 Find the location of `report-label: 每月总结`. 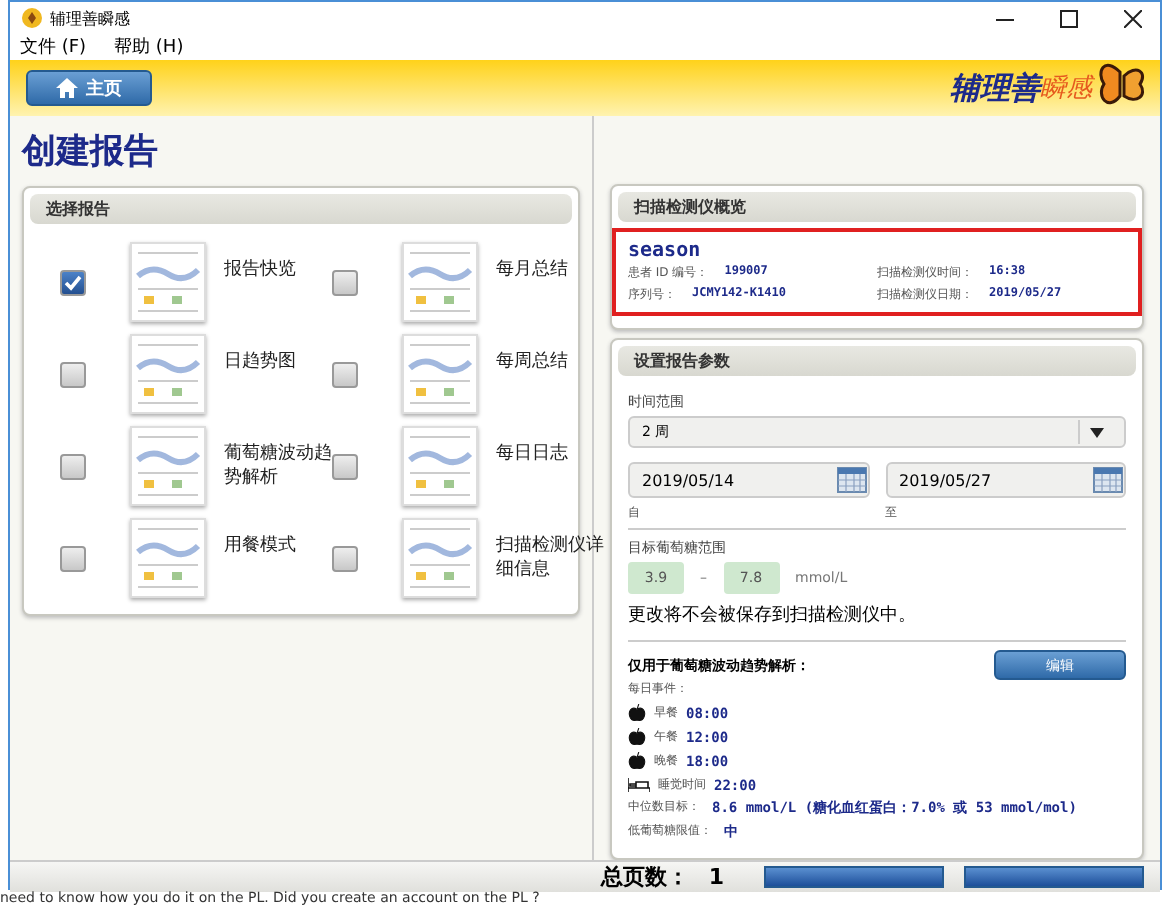

report-label: 每月总结 is located at coordinates (533, 271).